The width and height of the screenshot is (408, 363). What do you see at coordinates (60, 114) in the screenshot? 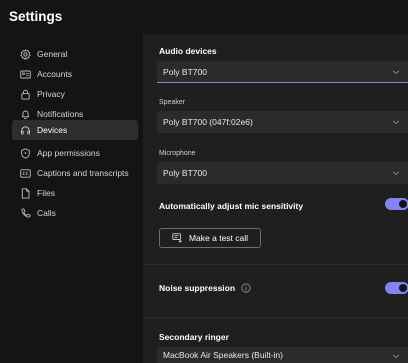
I see `sidebar-item-label: Notifications` at bounding box center [60, 114].